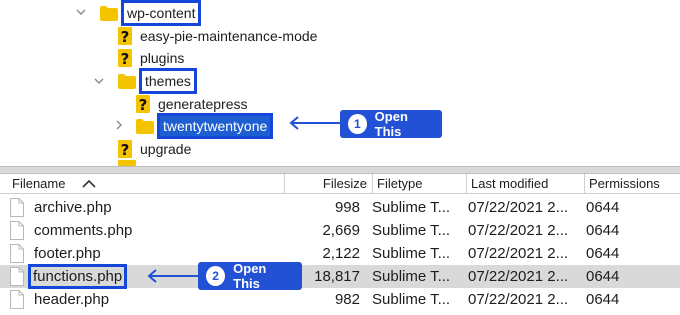 The image size is (680, 315). What do you see at coordinates (229, 36) in the screenshot?
I see `tree-label-easy-pie: easy-pie-maintenance-mode` at bounding box center [229, 36].